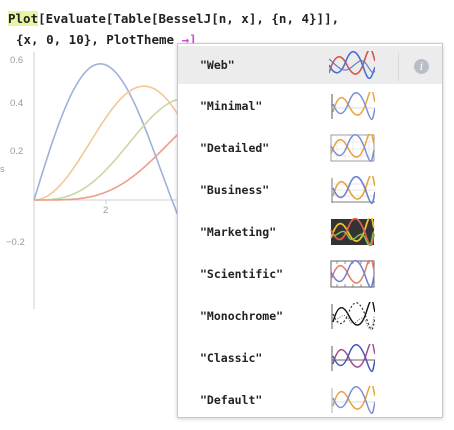 This screenshot has width=454, height=430. I want to click on marketing-theme-icon, so click(352, 232).